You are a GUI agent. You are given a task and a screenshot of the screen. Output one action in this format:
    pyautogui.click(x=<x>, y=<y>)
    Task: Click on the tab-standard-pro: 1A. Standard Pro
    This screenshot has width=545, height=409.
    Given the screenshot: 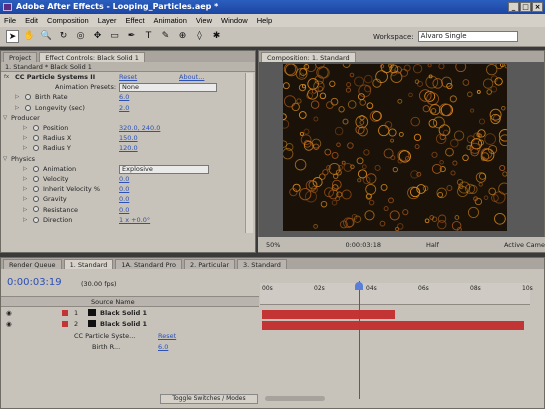 What is the action you would take?
    pyautogui.click(x=148, y=264)
    